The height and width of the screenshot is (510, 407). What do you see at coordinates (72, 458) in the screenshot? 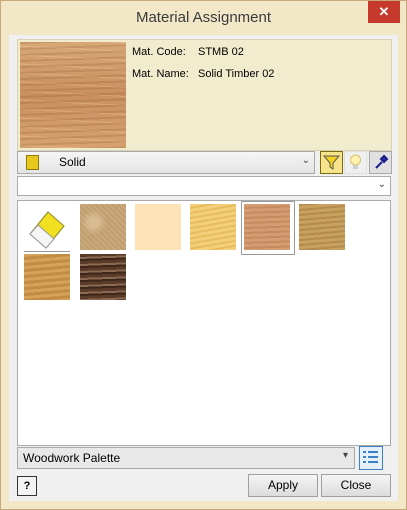
I see `palette-select-value: Woodwork Palette` at bounding box center [72, 458].